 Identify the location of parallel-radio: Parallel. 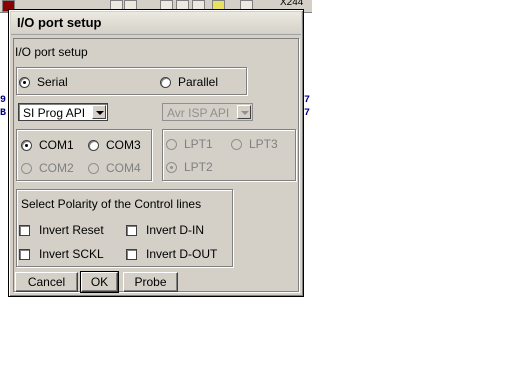
(189, 82).